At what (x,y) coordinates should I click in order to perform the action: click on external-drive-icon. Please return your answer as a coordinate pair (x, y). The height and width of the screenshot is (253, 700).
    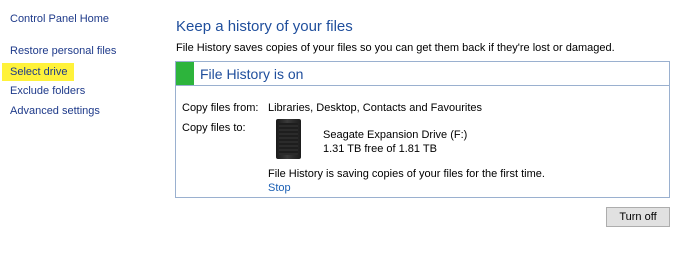
    Looking at the image, I should click on (288, 139).